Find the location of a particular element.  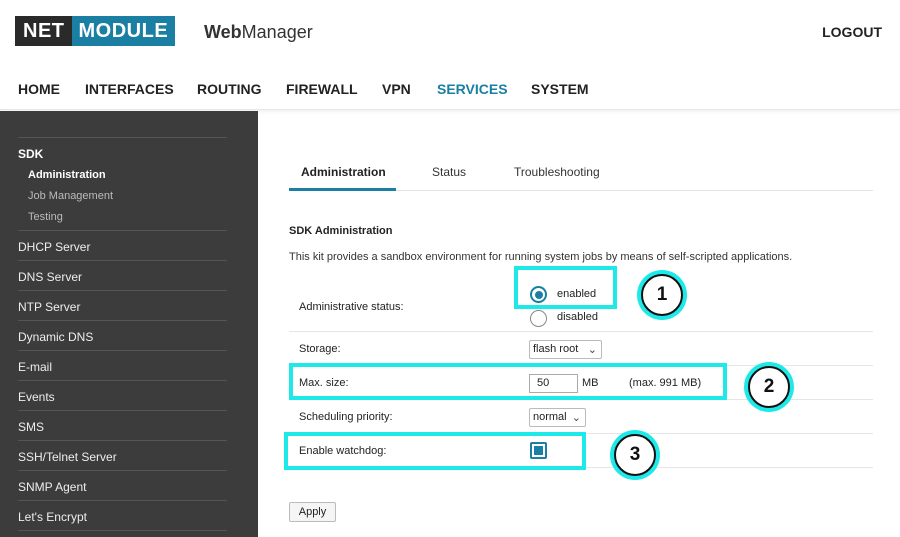

nav-system: SYSTEM is located at coordinates (560, 89).